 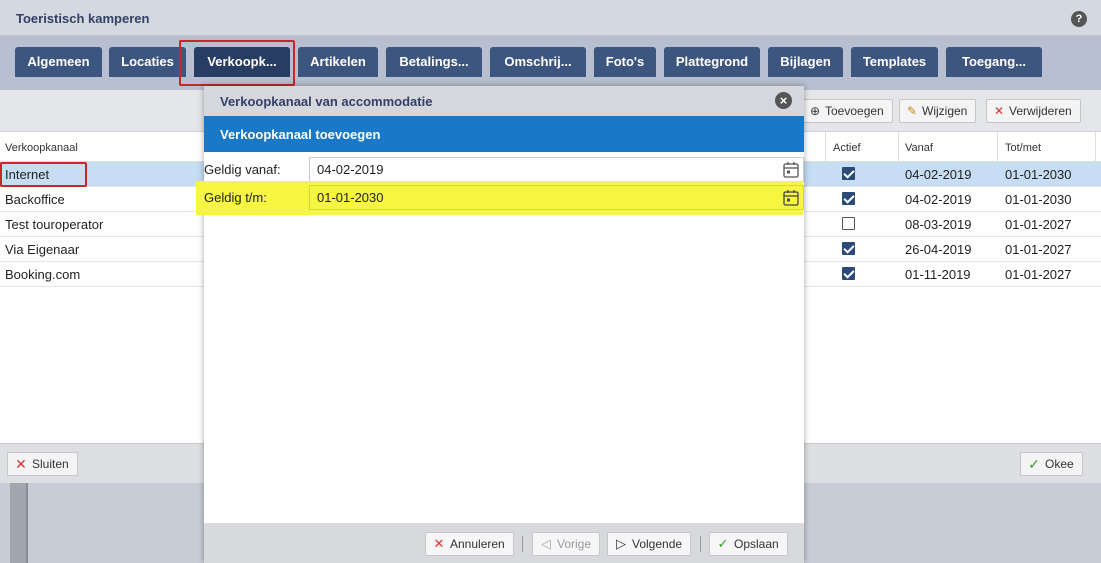 What do you see at coordinates (938, 224) in the screenshot?
I see `row-from: 08-03-2019` at bounding box center [938, 224].